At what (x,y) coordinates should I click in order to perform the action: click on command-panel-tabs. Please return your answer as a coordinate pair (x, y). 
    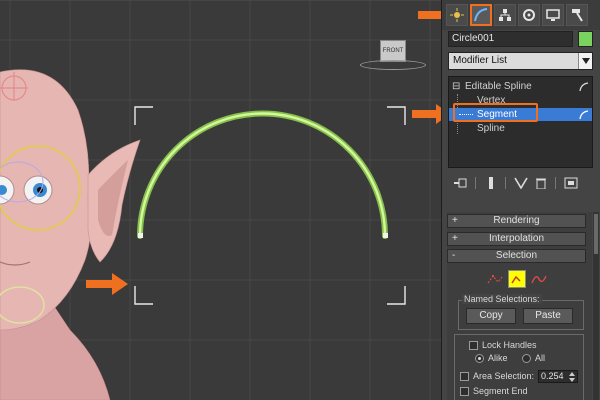
    Looking at the image, I should click on (521, 15).